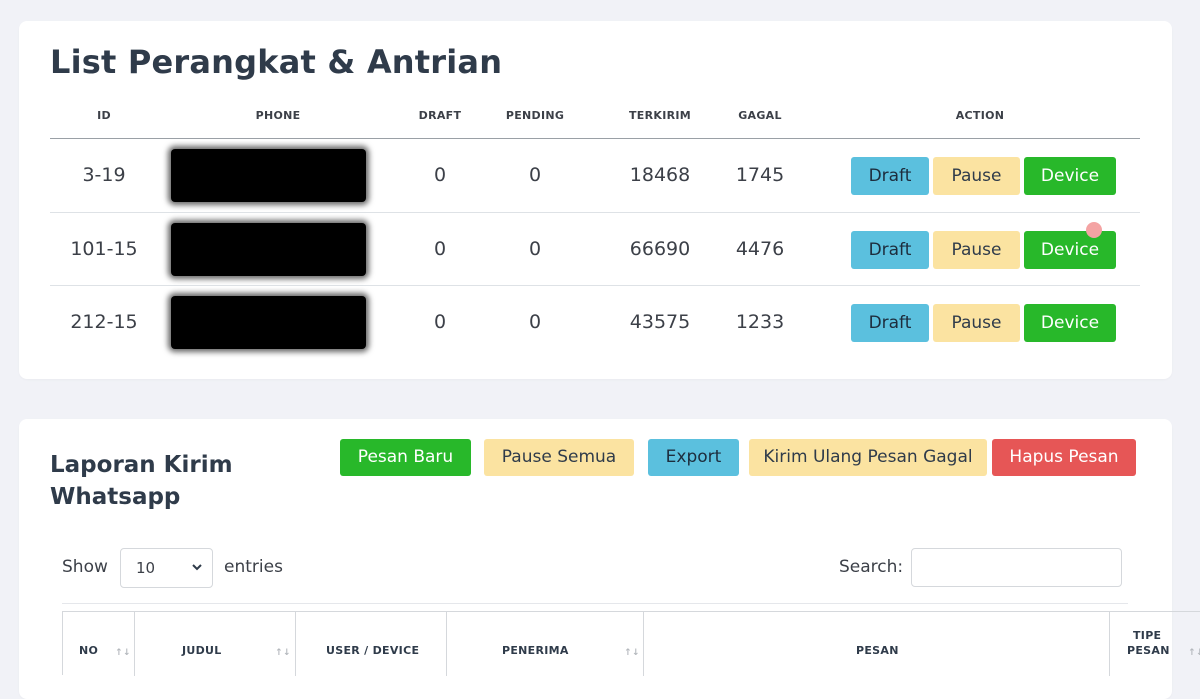  I want to click on new-message-button: Pesan Baru, so click(405, 457).